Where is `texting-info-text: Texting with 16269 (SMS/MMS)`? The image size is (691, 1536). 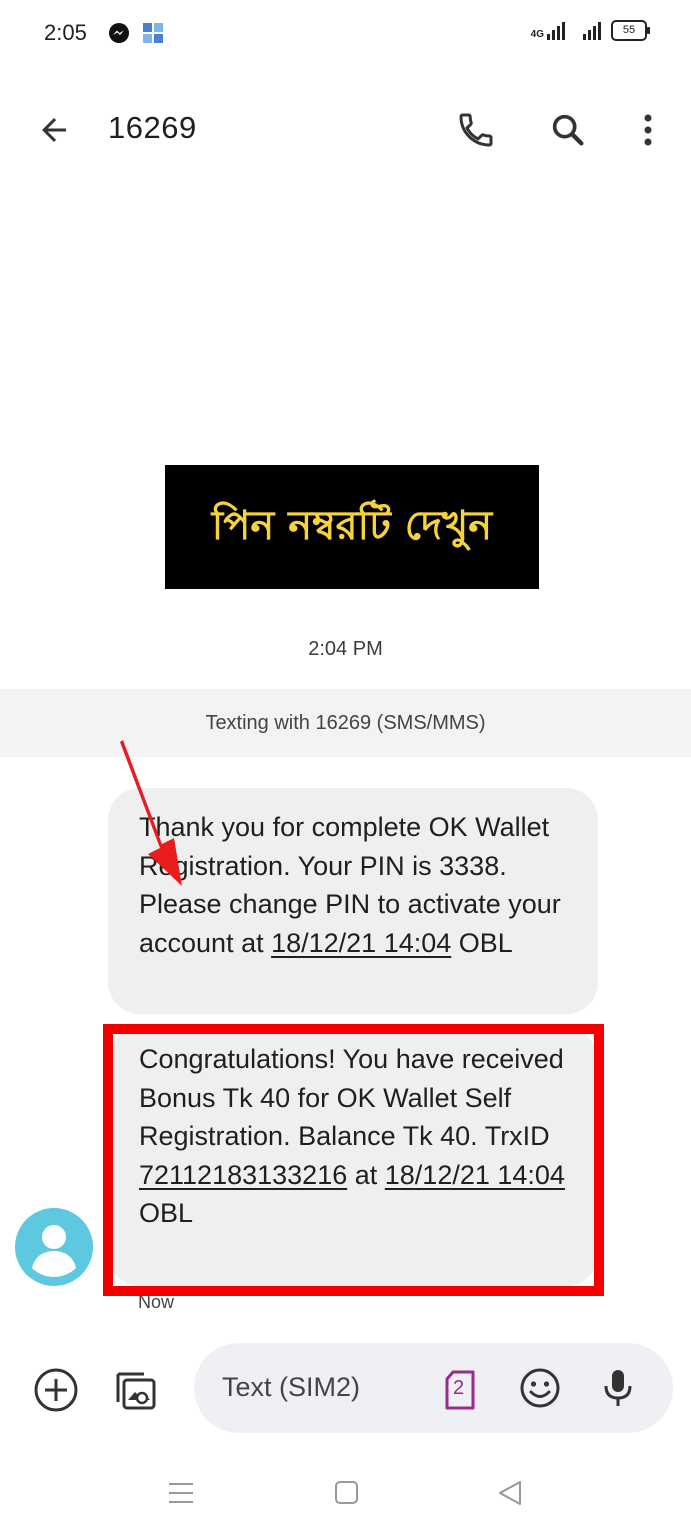 texting-info-text: Texting with 16269 (SMS/MMS) is located at coordinates (345, 722).